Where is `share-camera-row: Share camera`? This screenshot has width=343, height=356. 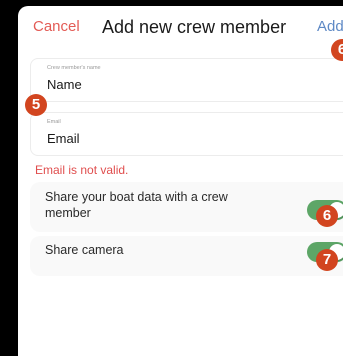
share-camera-row: Share camera is located at coordinates (186, 256).